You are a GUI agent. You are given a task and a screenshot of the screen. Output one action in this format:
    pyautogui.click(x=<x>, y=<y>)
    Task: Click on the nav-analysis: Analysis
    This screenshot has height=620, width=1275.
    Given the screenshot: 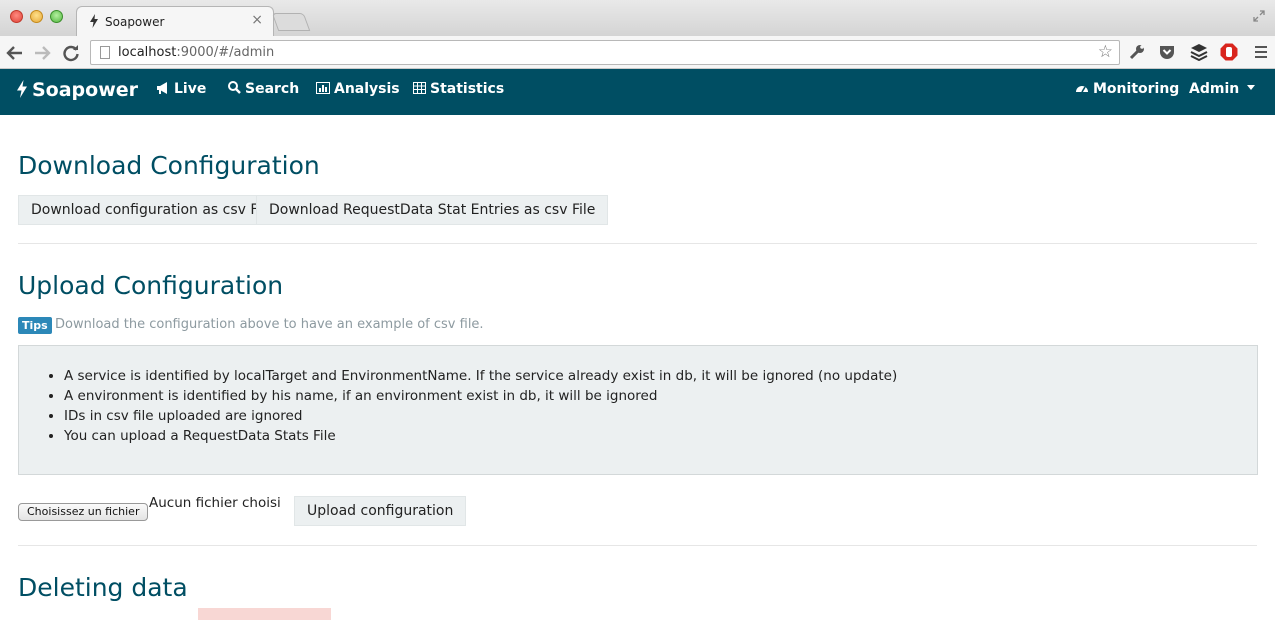 What is the action you would take?
    pyautogui.click(x=358, y=89)
    